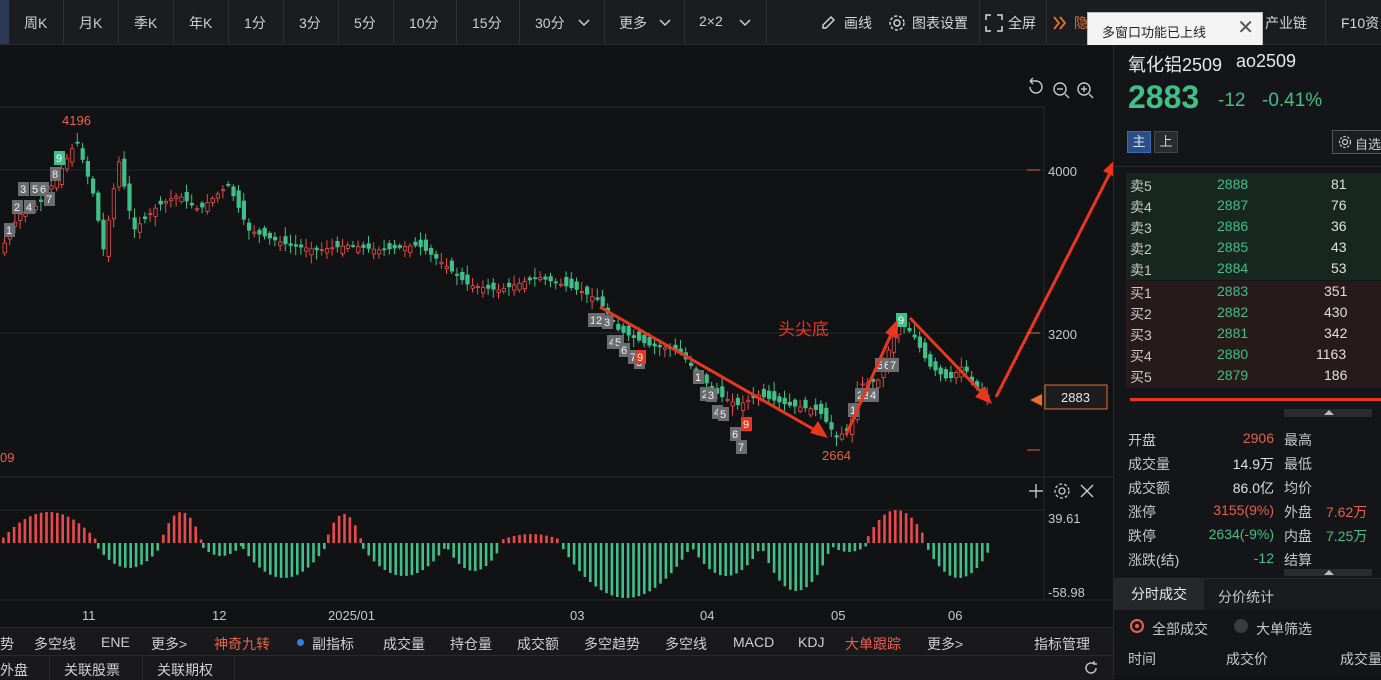 This screenshot has width=1381, height=680. What do you see at coordinates (7, 644) in the screenshot?
I see `indicator-trend: 势` at bounding box center [7, 644].